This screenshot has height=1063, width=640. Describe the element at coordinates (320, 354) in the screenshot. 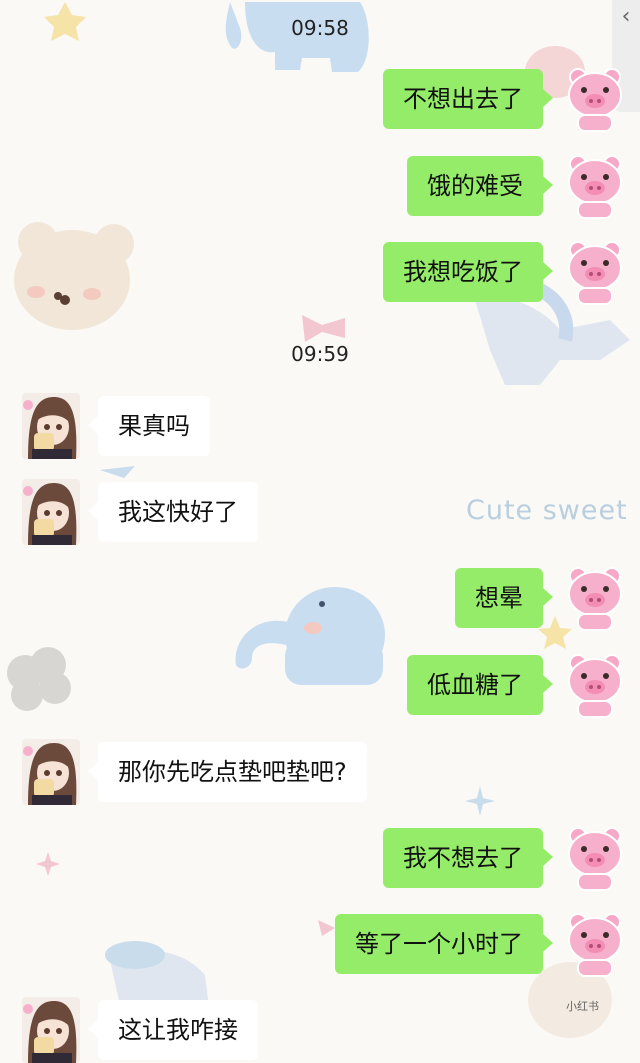

I see `timestamp: 09:59` at that location.